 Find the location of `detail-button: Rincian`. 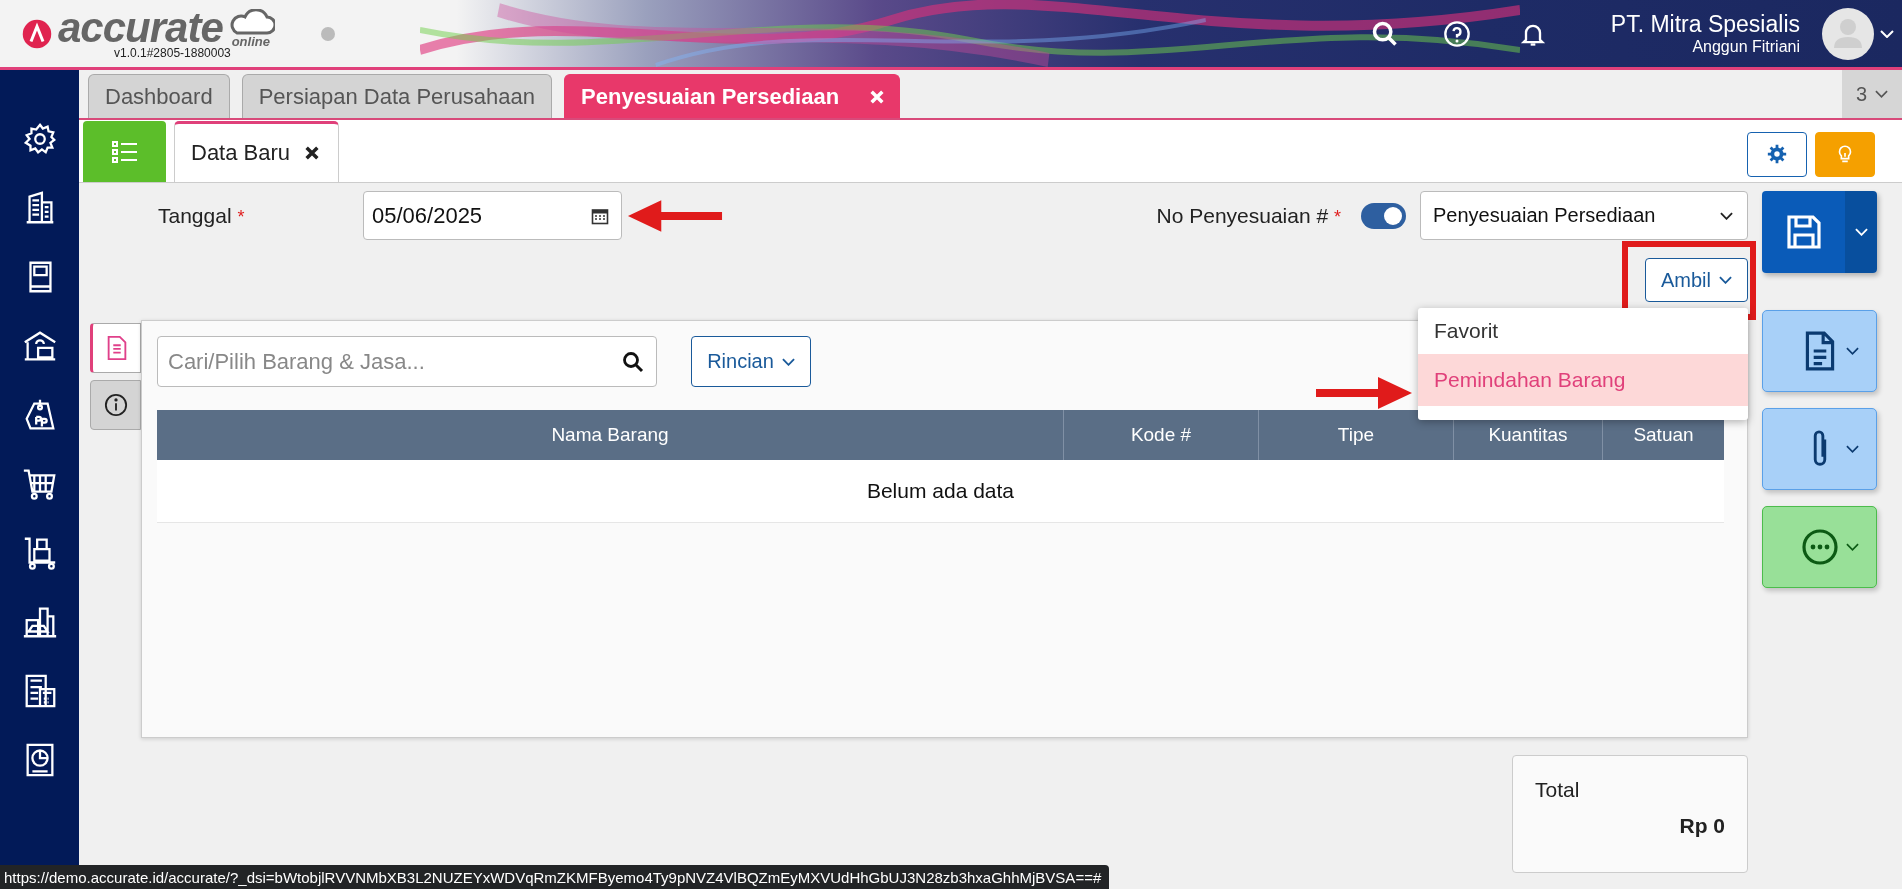

detail-button: Rincian is located at coordinates (751, 361).